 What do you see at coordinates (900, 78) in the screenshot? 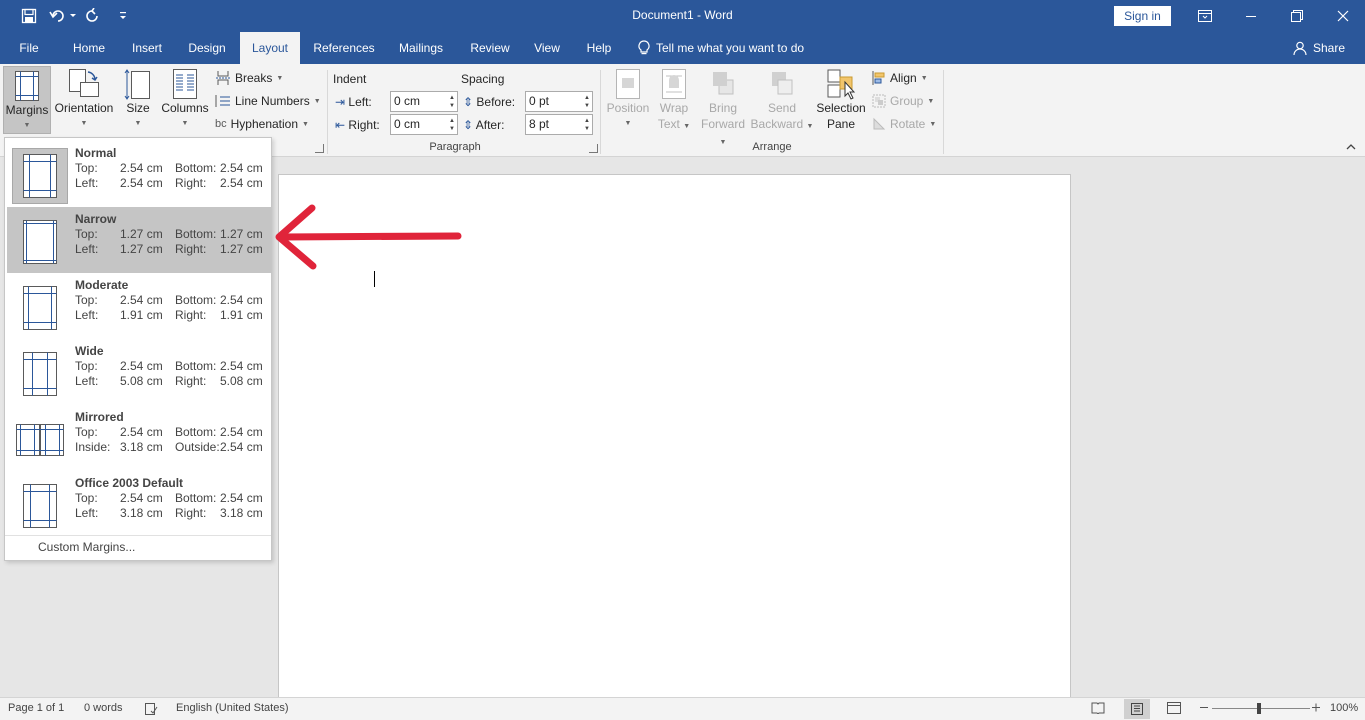
I see `align-button: Align ▼` at bounding box center [900, 78].